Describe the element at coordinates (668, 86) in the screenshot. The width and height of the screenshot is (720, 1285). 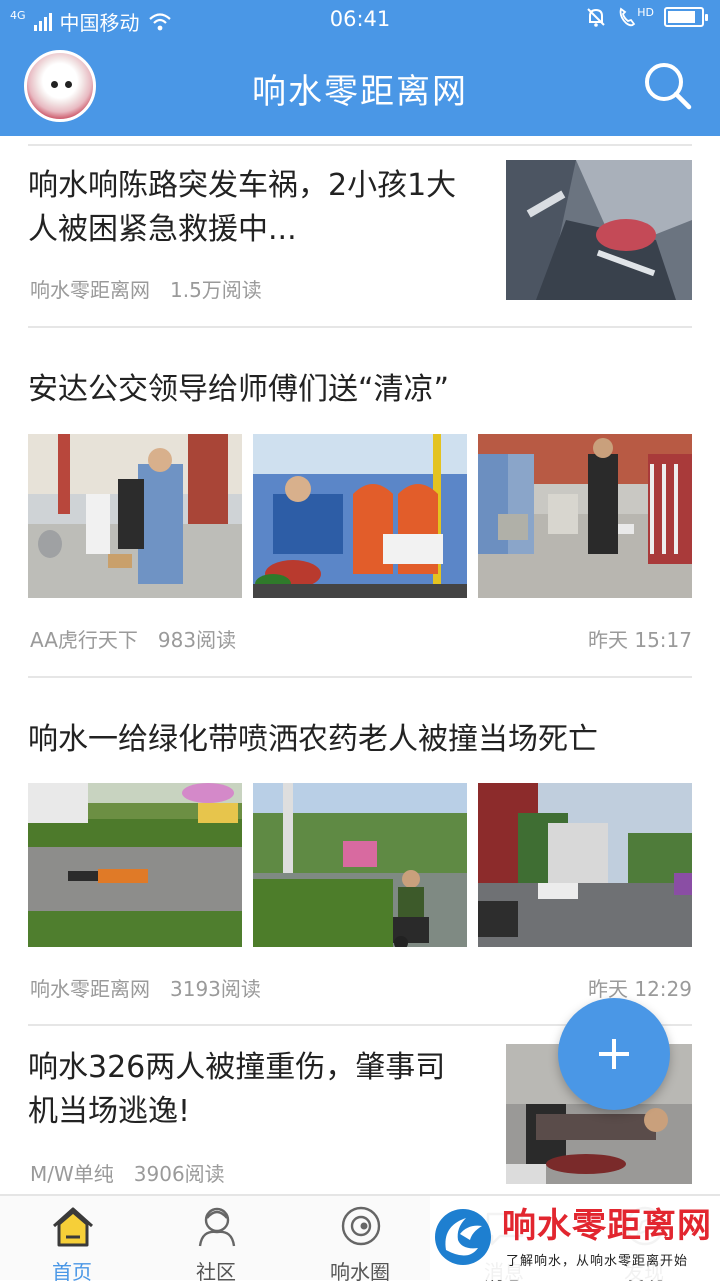
I see `search-icon` at that location.